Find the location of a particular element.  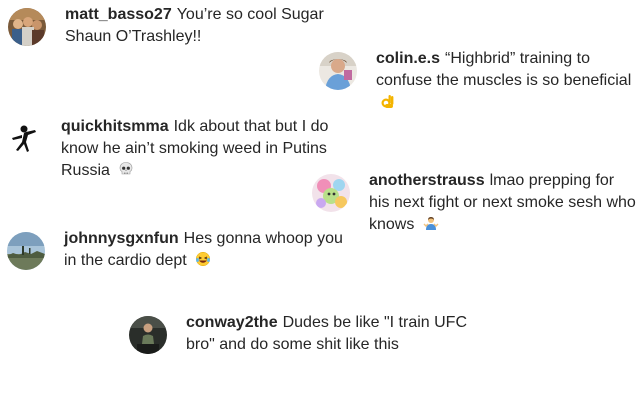

man-shrugging-emoji-icon is located at coordinates (431, 223).